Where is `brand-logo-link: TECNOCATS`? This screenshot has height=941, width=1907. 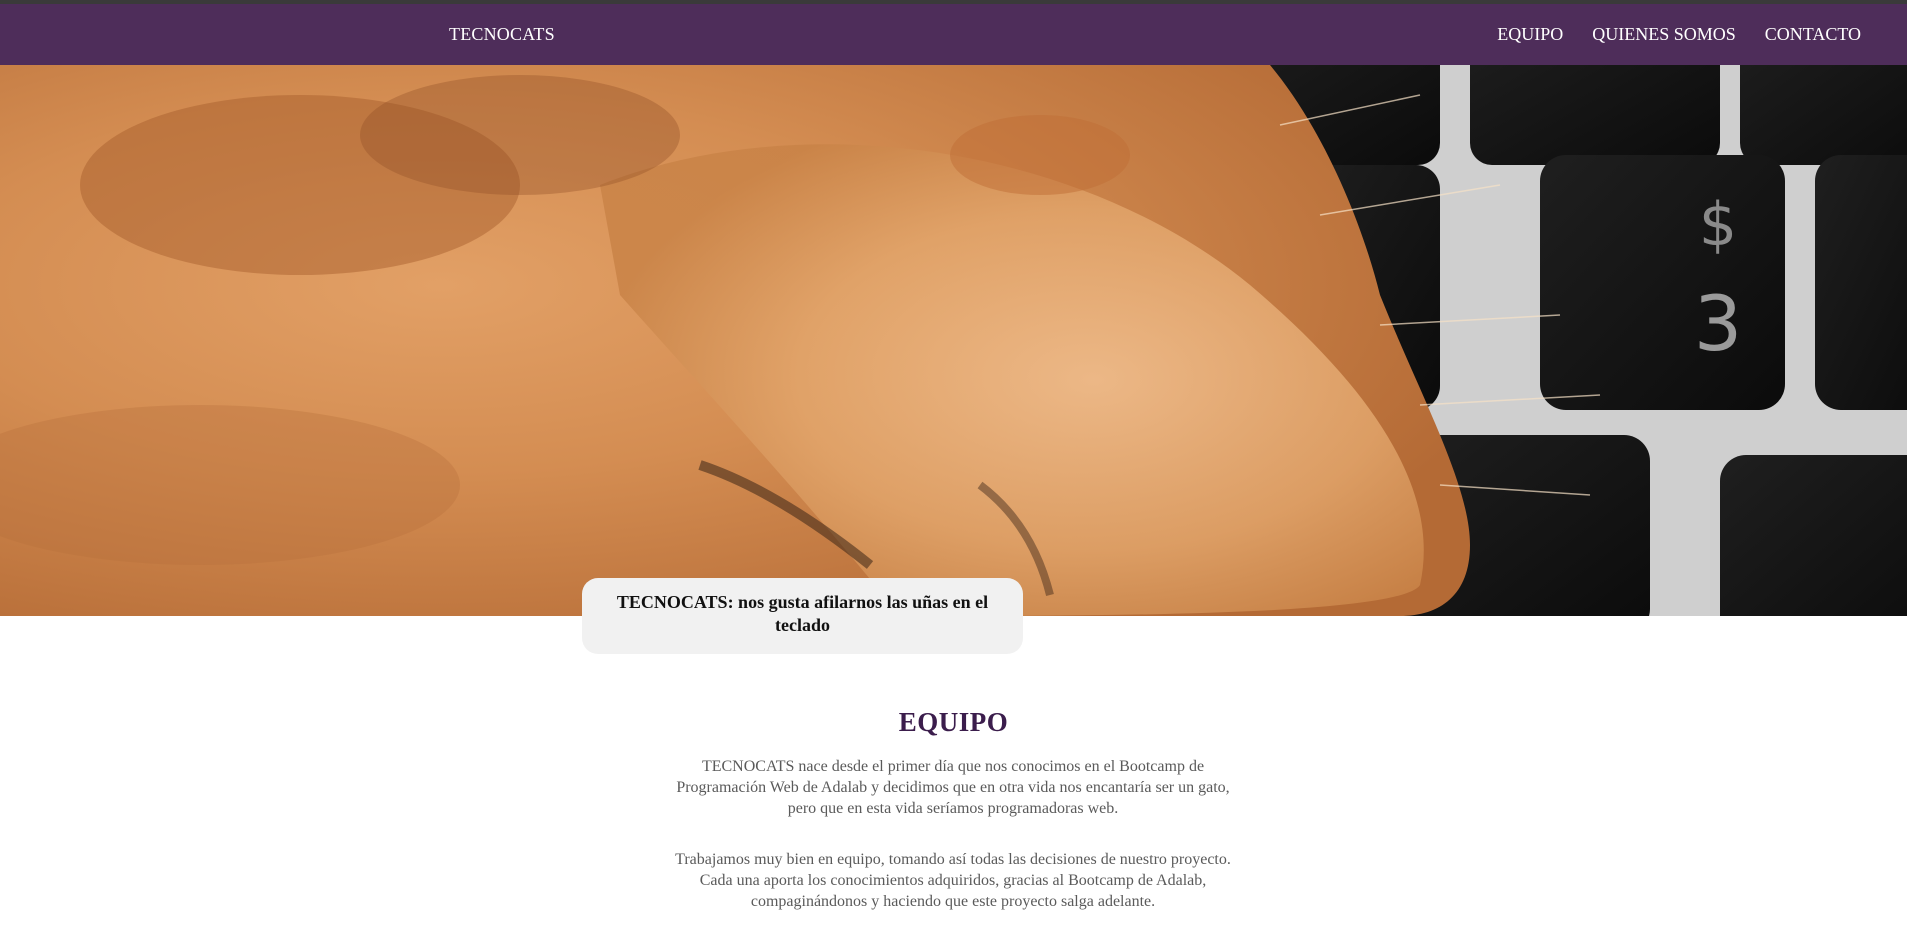
brand-logo-link: TECNOCATS is located at coordinates (502, 34).